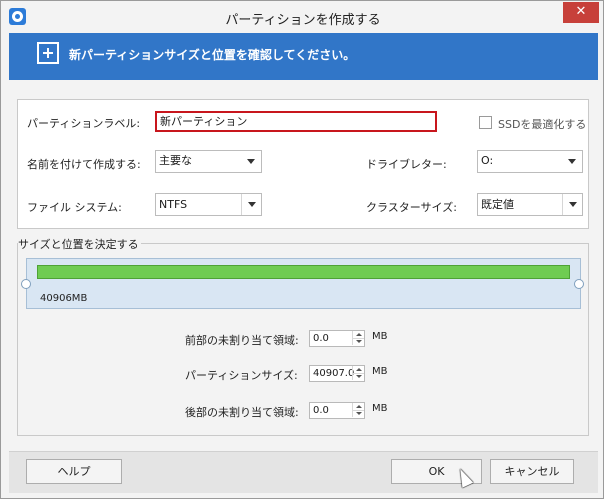 The image size is (604, 499). What do you see at coordinates (542, 124) in the screenshot?
I see `ssd-optimize-label: SSDを最適化する` at bounding box center [542, 124].